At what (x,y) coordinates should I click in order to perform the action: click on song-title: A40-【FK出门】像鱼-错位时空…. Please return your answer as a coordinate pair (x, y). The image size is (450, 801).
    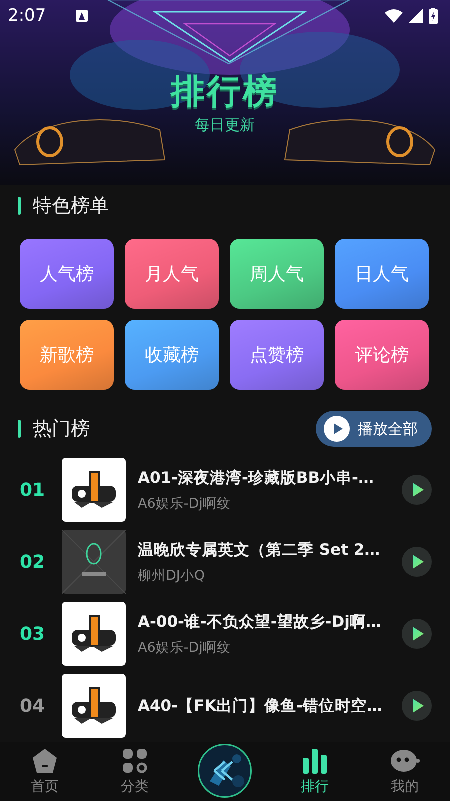
    Looking at the image, I should click on (267, 706).